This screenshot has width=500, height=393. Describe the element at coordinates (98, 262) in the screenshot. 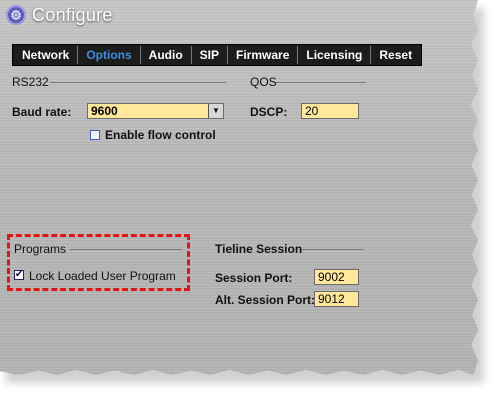

I see `highlight-annotation` at that location.